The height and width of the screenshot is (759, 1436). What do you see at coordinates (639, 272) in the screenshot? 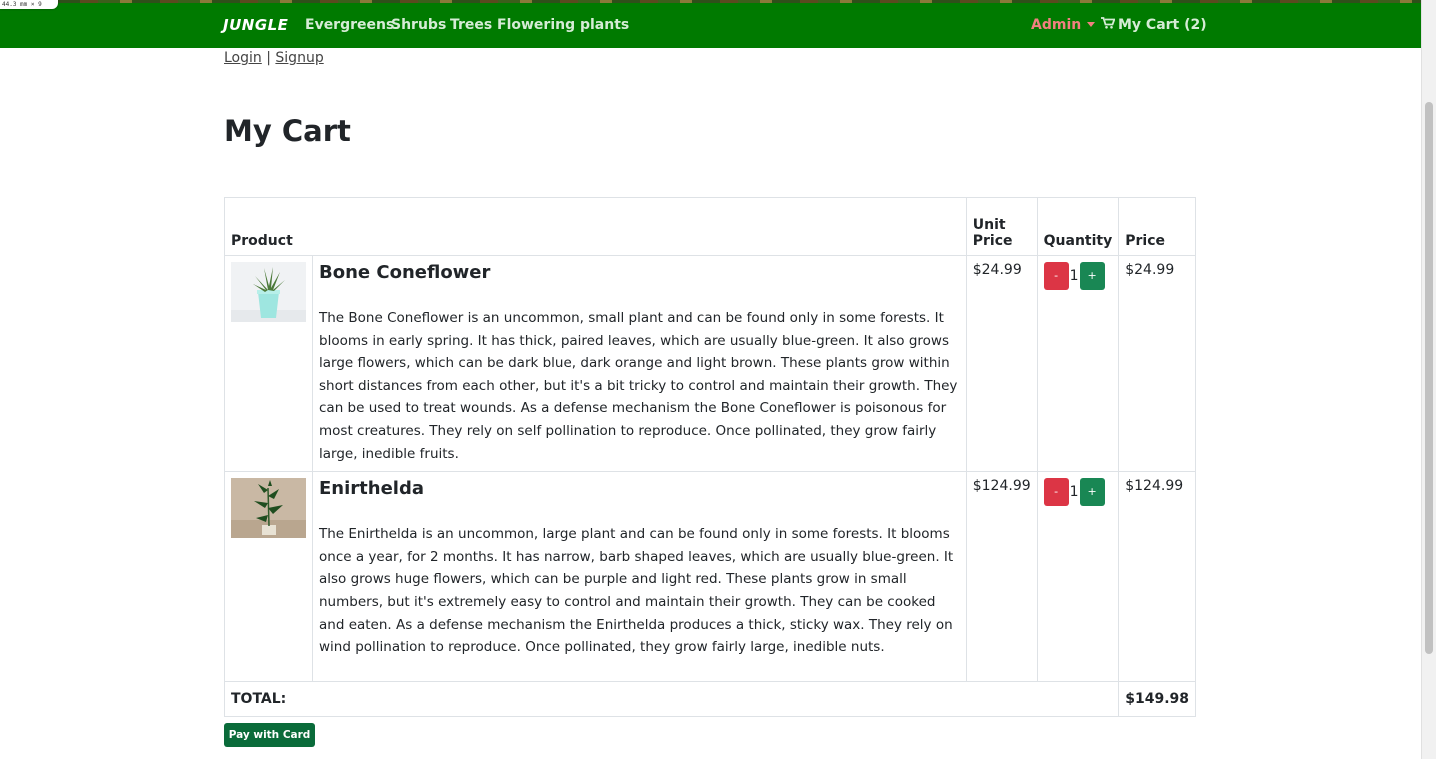
I see `product-name: Bone Coneflower` at bounding box center [639, 272].